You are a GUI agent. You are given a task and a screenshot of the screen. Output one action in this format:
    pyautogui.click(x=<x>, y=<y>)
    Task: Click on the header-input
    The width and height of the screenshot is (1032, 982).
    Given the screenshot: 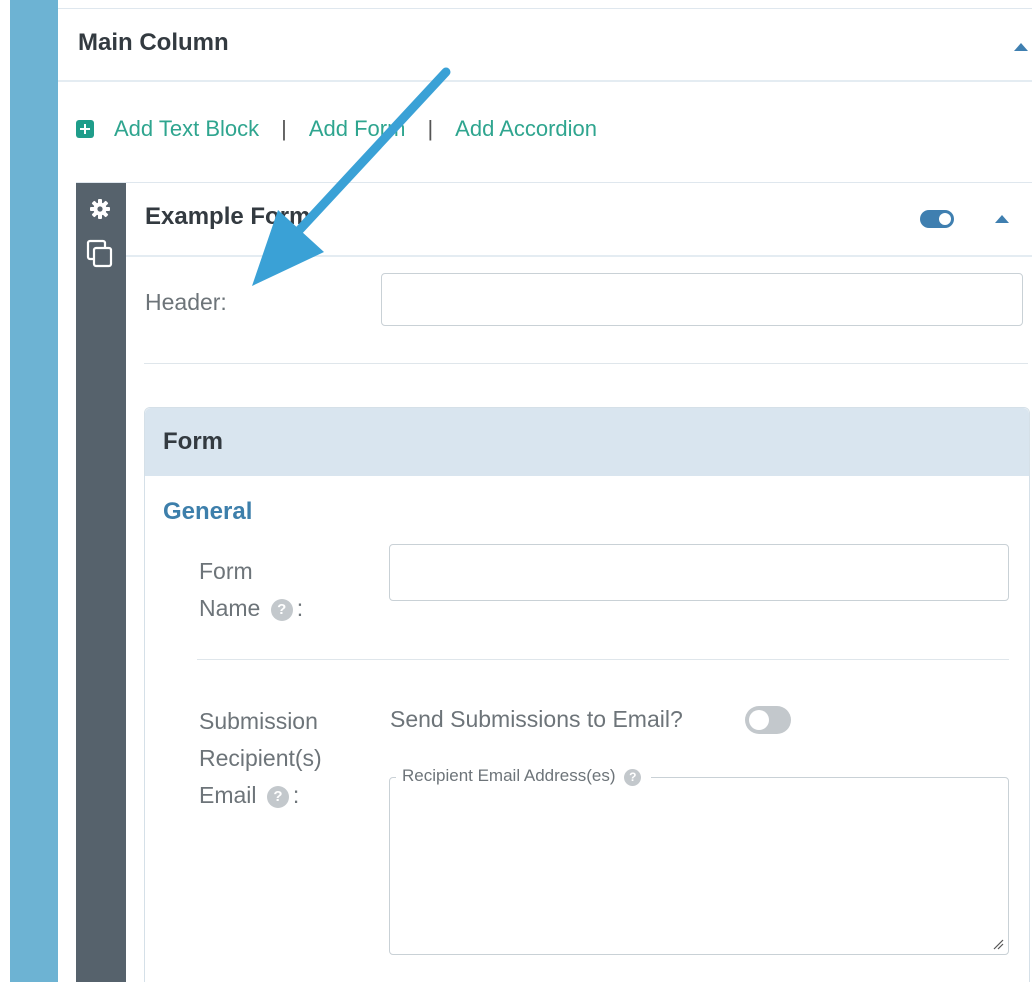 What is the action you would take?
    pyautogui.click(x=702, y=299)
    